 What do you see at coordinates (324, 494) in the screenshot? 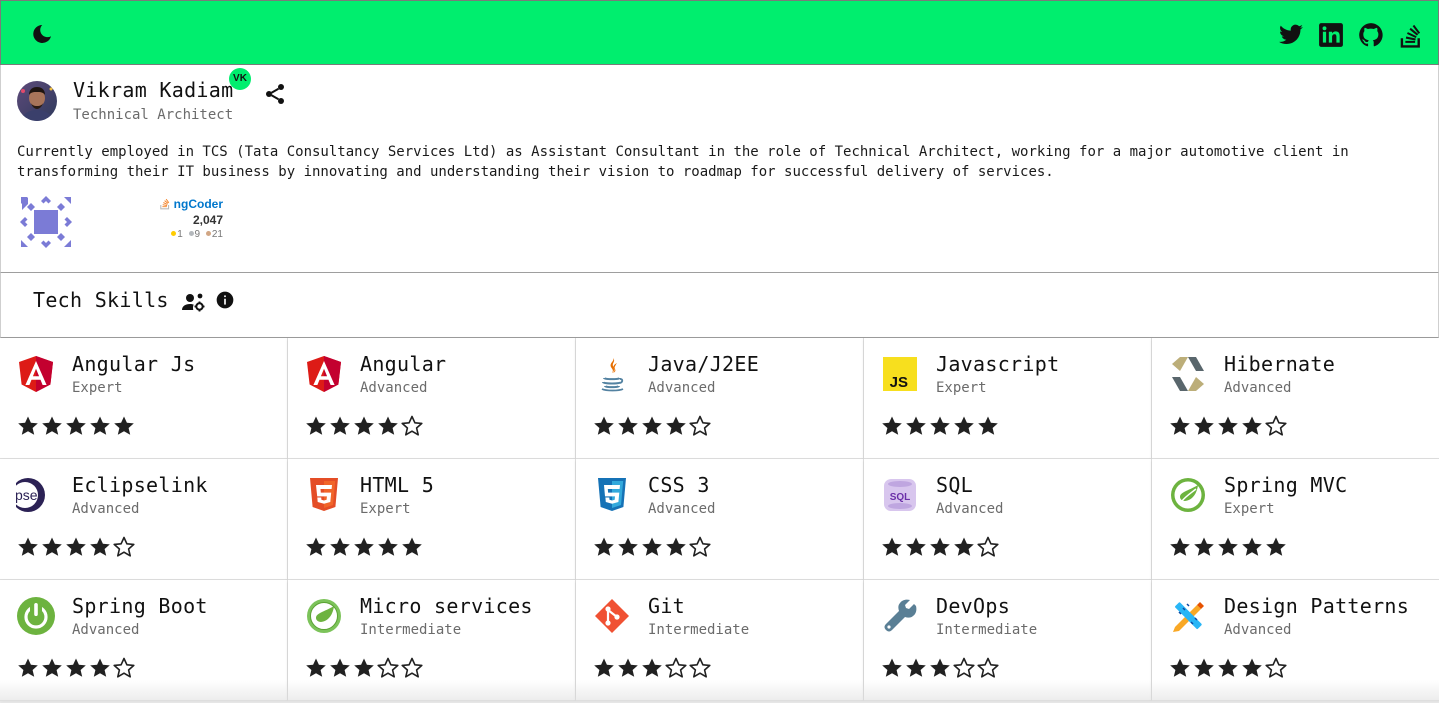
I see `html5-icon` at bounding box center [324, 494].